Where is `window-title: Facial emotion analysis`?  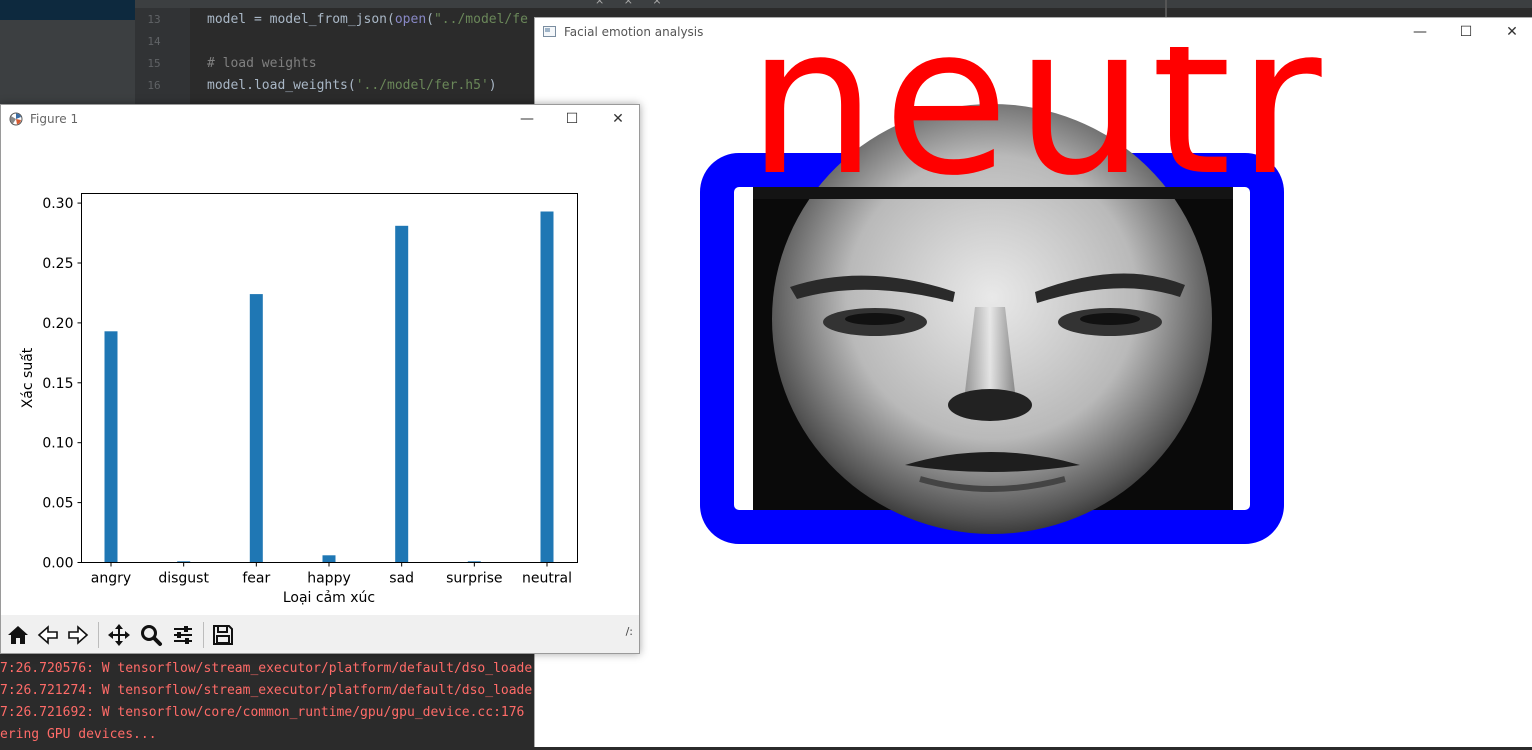 window-title: Facial emotion analysis is located at coordinates (634, 32).